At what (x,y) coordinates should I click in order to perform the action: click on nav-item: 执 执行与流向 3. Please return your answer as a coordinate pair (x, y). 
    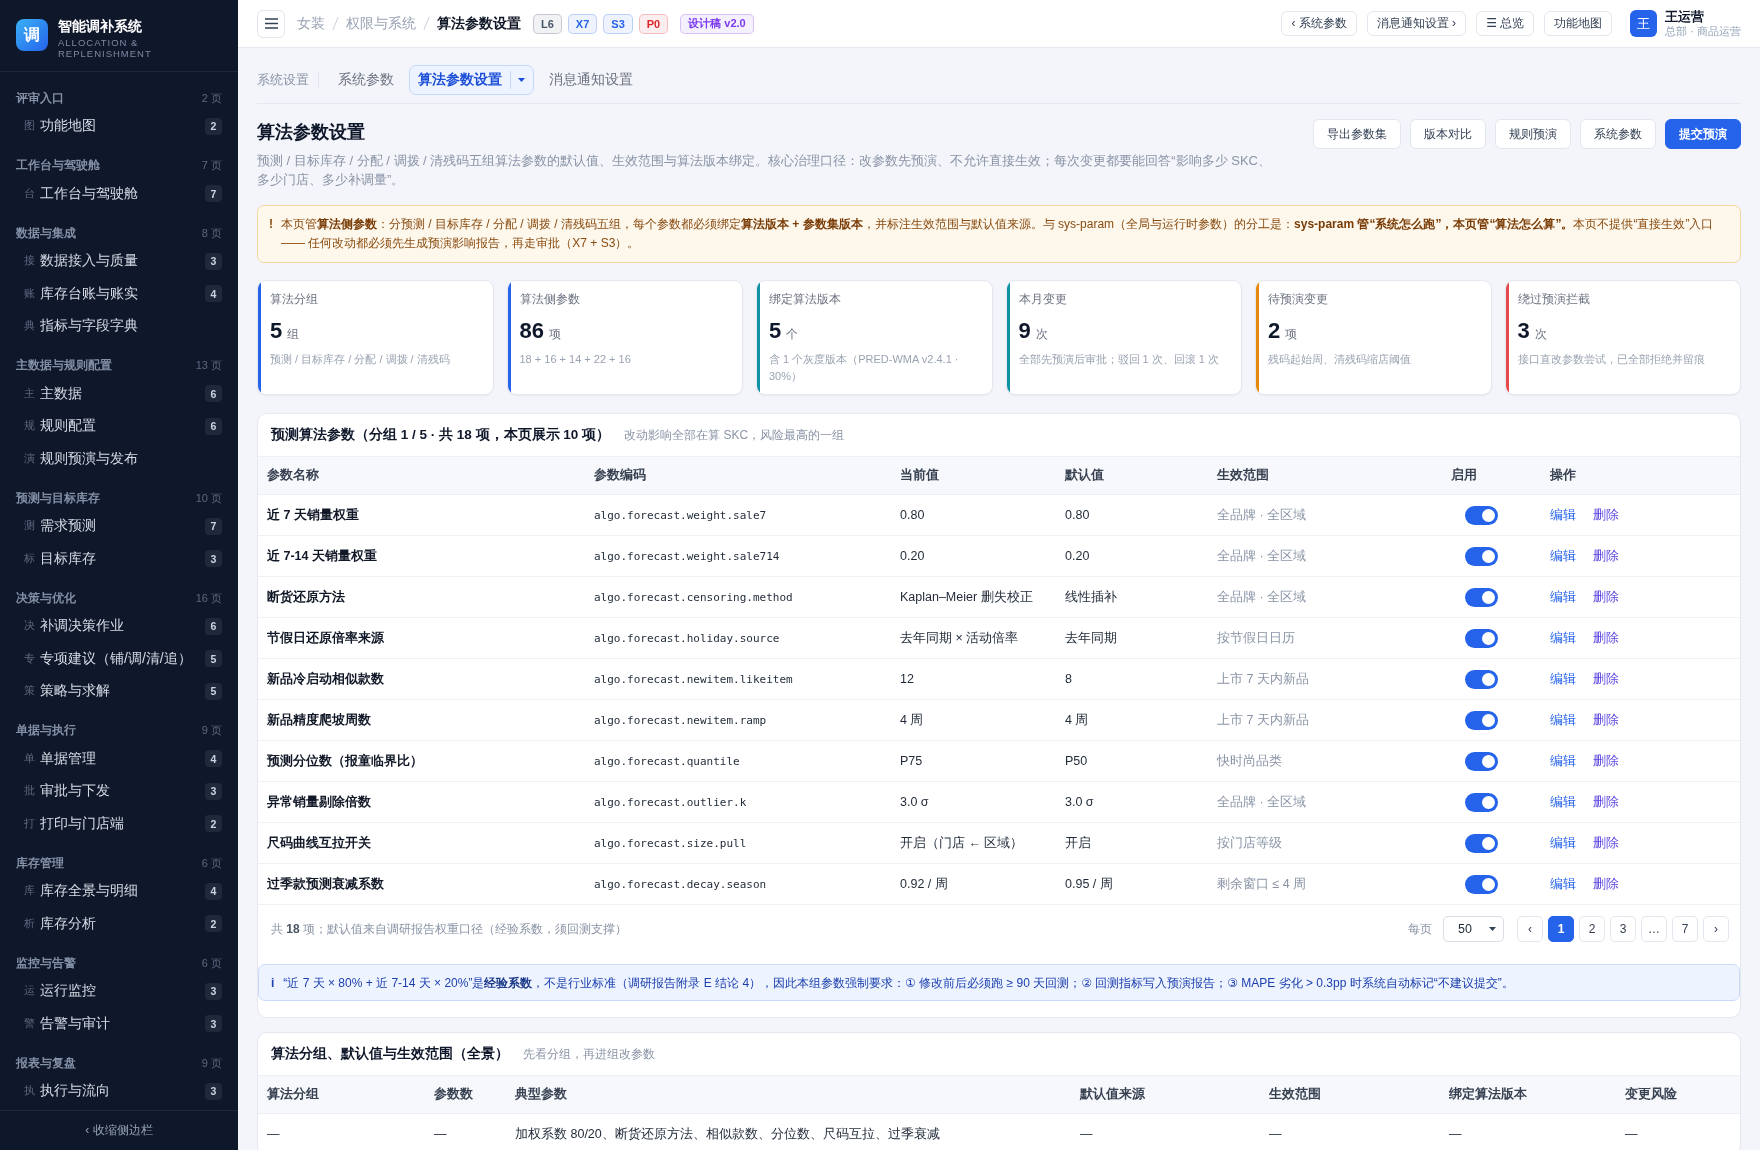
    Looking at the image, I should click on (119, 1091).